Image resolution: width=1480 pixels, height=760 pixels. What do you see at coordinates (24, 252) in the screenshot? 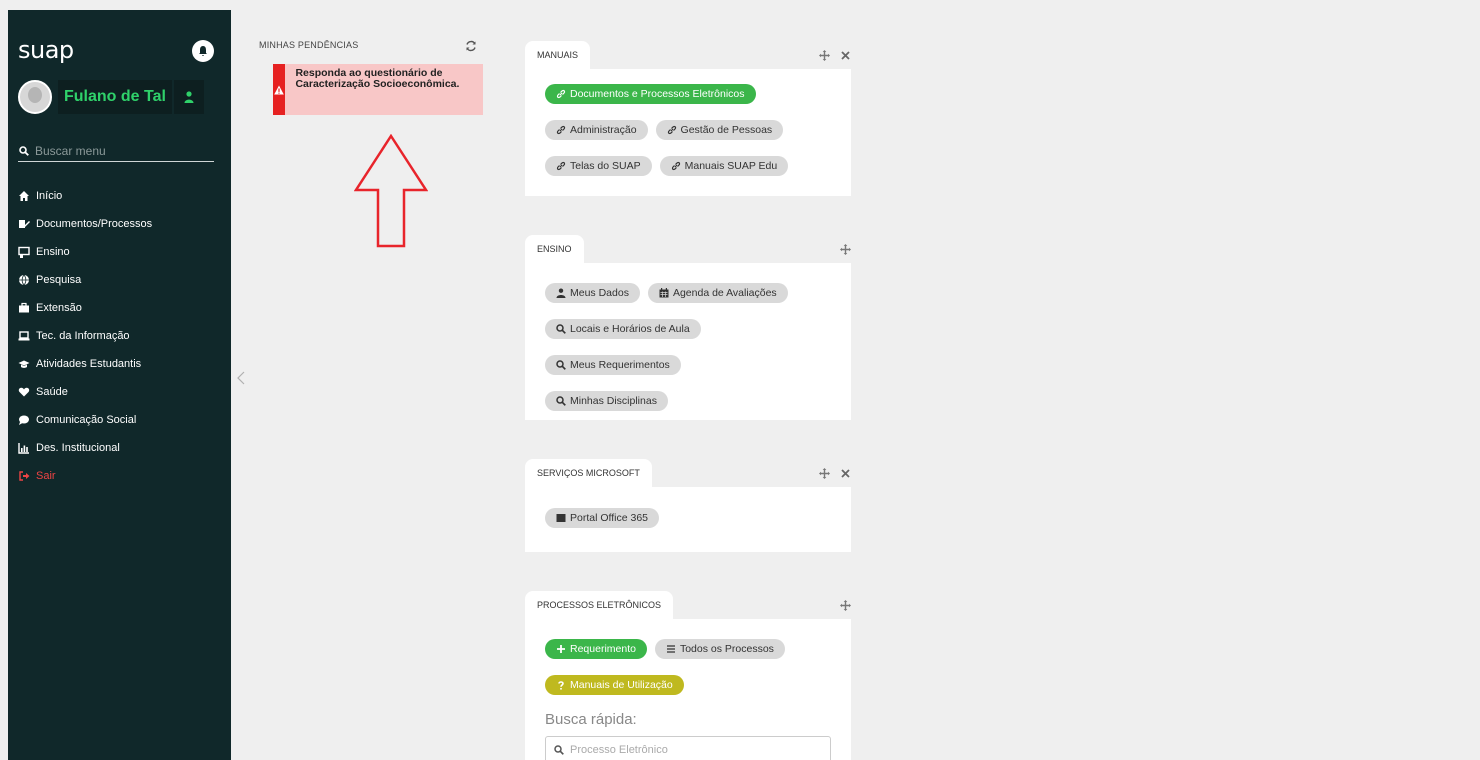
I see `chalkboard-icon` at bounding box center [24, 252].